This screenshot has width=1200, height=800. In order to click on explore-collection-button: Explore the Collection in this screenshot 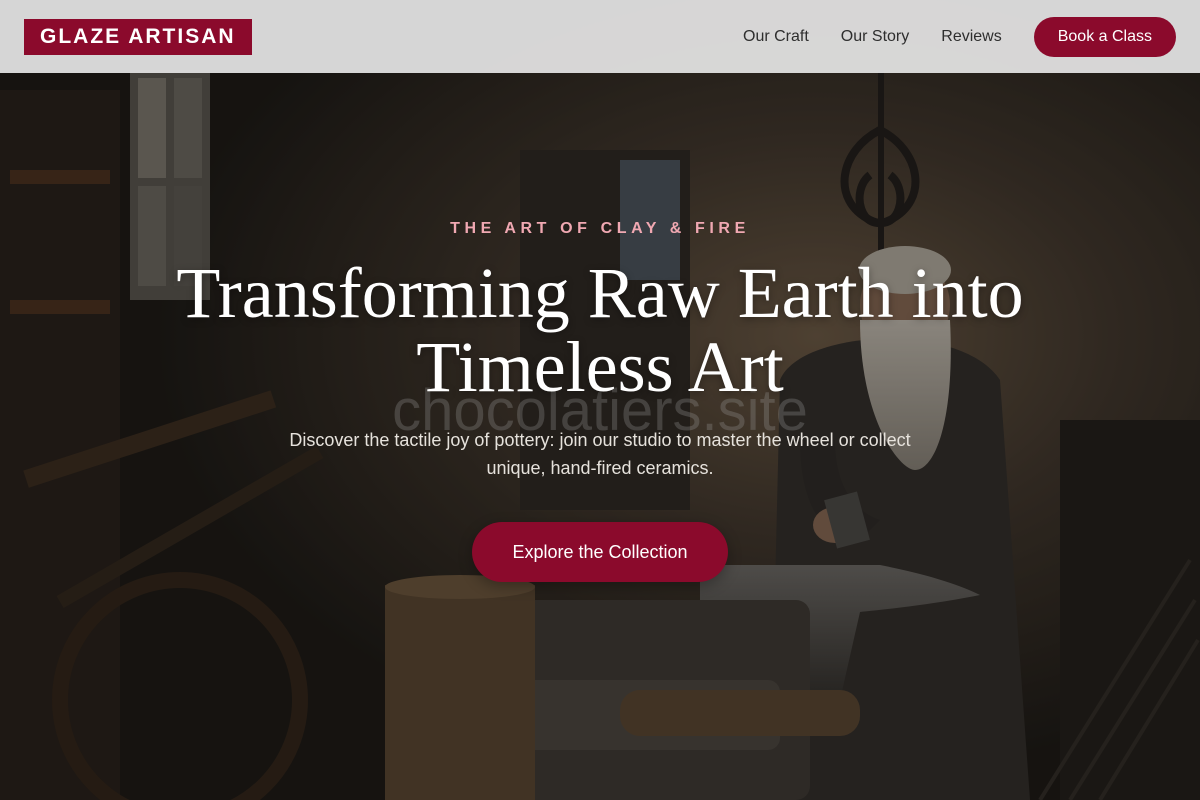, I will do `click(600, 552)`.